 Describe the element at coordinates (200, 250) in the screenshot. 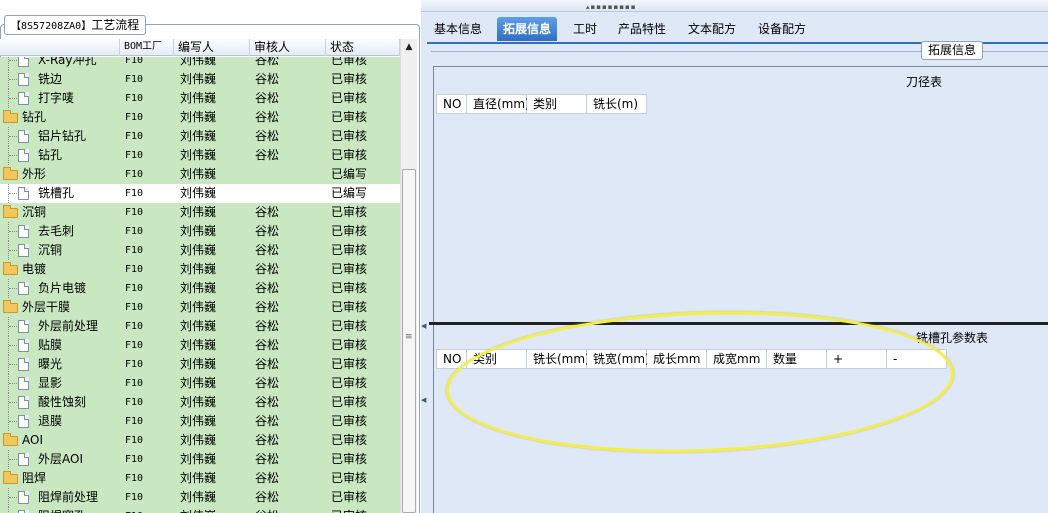

I see `tree-leaf-row: 沉铜 F10 刘伟巍 谷松 已审核` at that location.